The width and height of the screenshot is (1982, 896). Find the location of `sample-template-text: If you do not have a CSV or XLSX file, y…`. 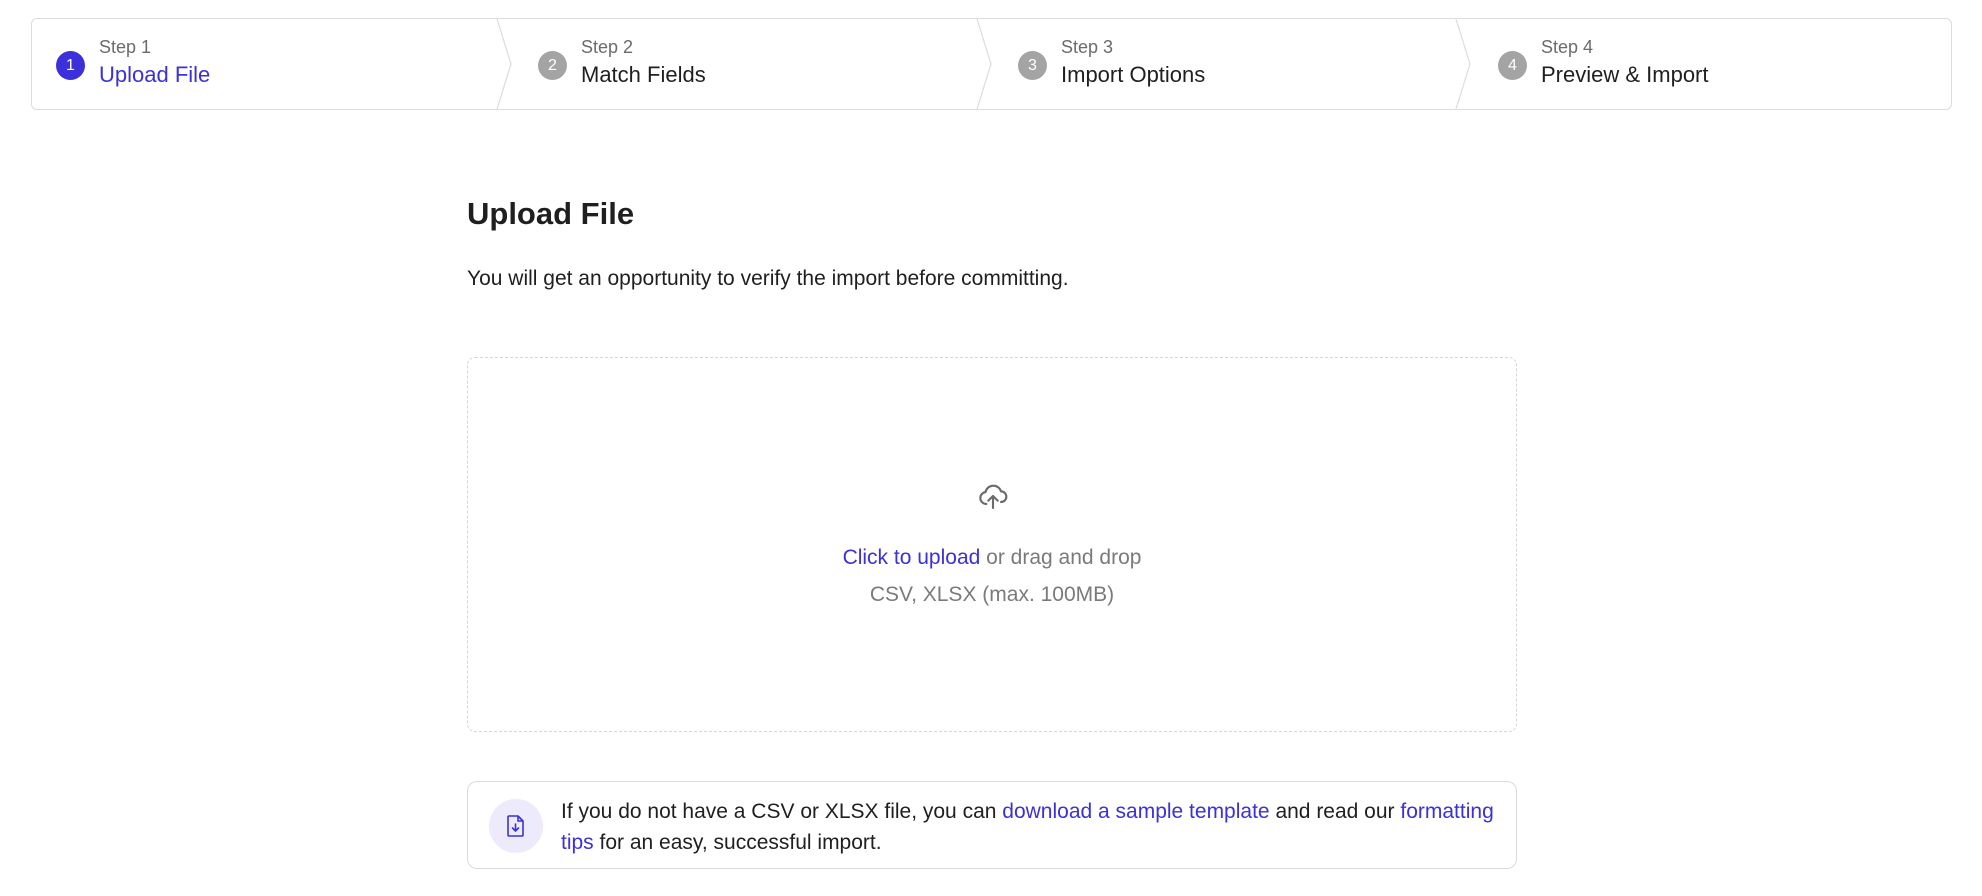

sample-template-text: If you do not have a CSV or XLSX file, y… is located at coordinates (1031, 827).